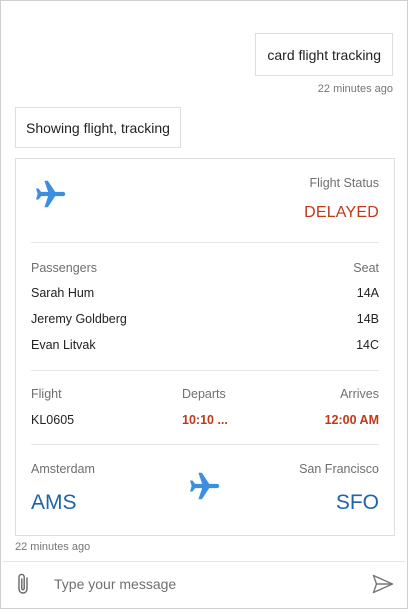  What do you see at coordinates (51, 194) in the screenshot?
I see `airplane-icon` at bounding box center [51, 194].